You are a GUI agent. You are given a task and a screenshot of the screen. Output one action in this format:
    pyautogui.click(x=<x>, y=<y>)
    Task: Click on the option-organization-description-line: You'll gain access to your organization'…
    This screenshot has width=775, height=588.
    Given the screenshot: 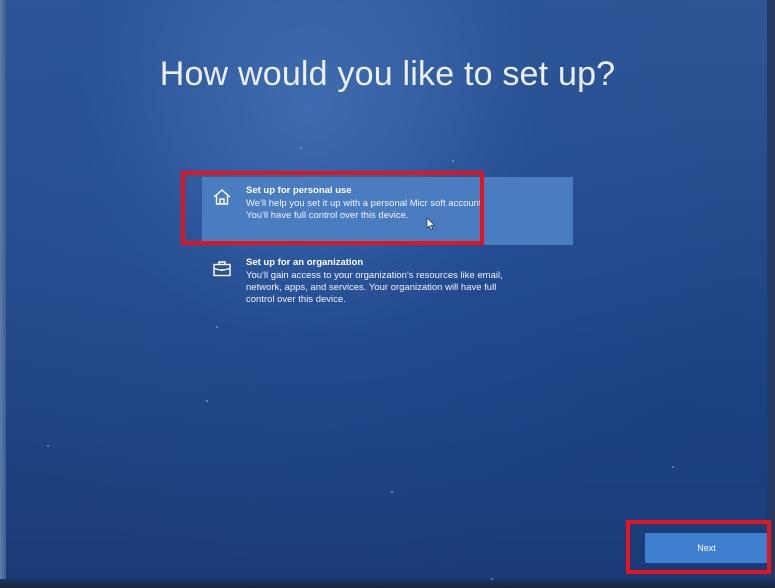 What is the action you would take?
    pyautogui.click(x=374, y=275)
    